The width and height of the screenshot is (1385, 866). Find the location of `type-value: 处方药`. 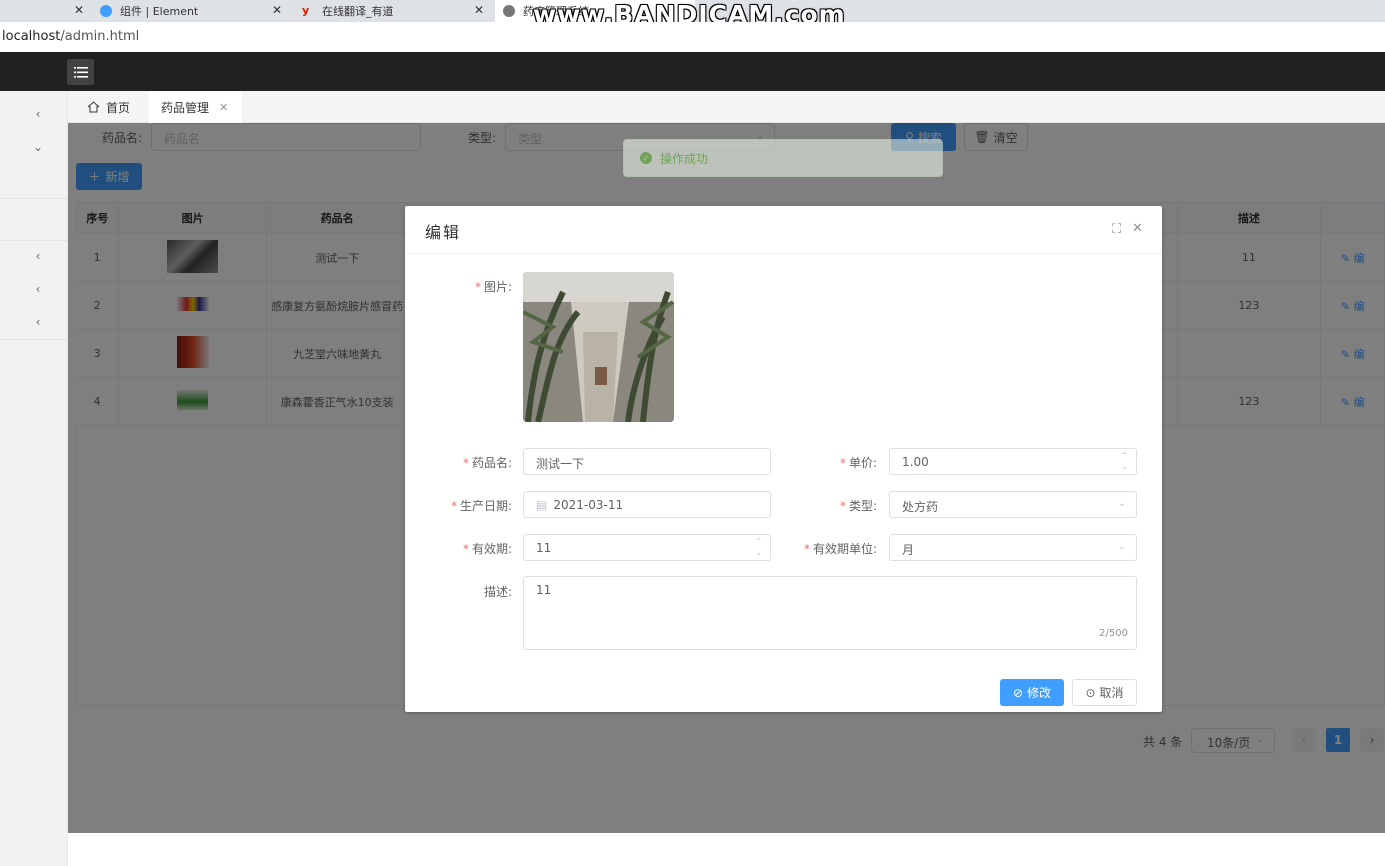

type-value: 处方药 is located at coordinates (920, 507).